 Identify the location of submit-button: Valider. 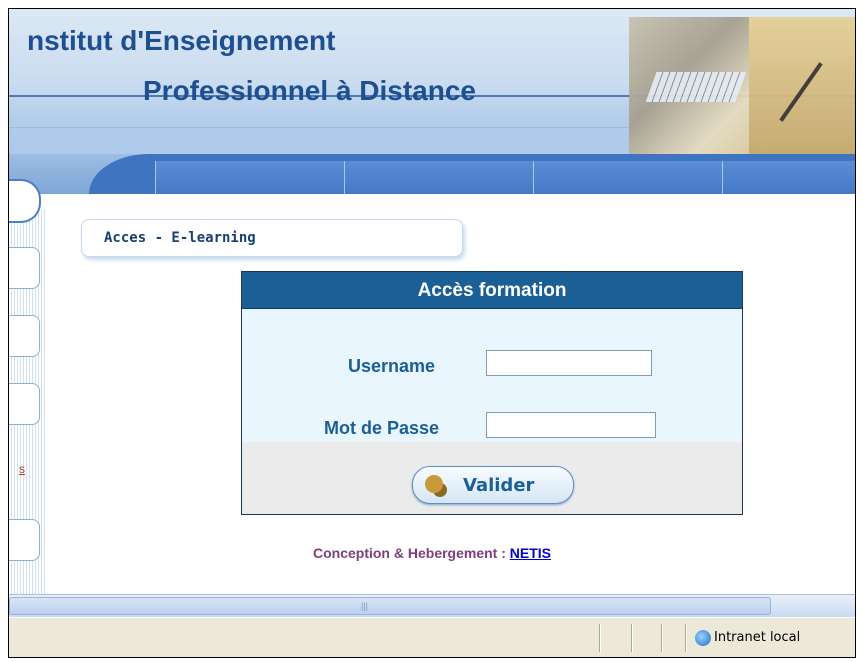
(493, 485).